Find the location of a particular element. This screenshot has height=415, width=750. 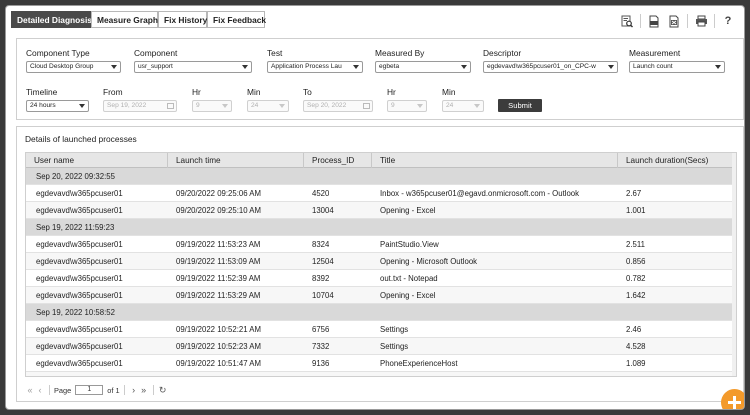

launch-time-cell: 09/20/2022 09:25:10 AM is located at coordinates (218, 210).